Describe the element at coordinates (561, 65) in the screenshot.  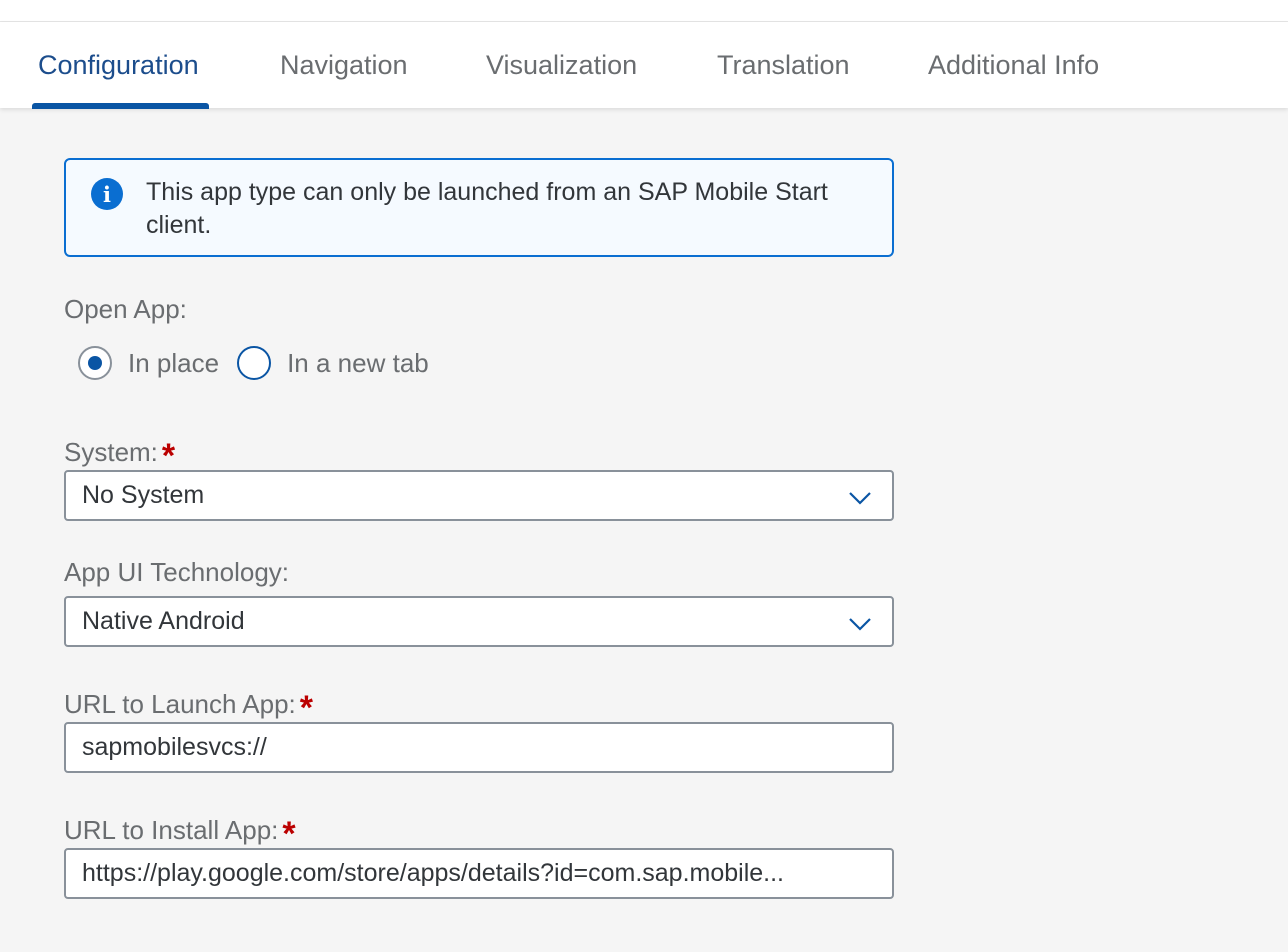
I see `tab-visualization: Visualization` at that location.